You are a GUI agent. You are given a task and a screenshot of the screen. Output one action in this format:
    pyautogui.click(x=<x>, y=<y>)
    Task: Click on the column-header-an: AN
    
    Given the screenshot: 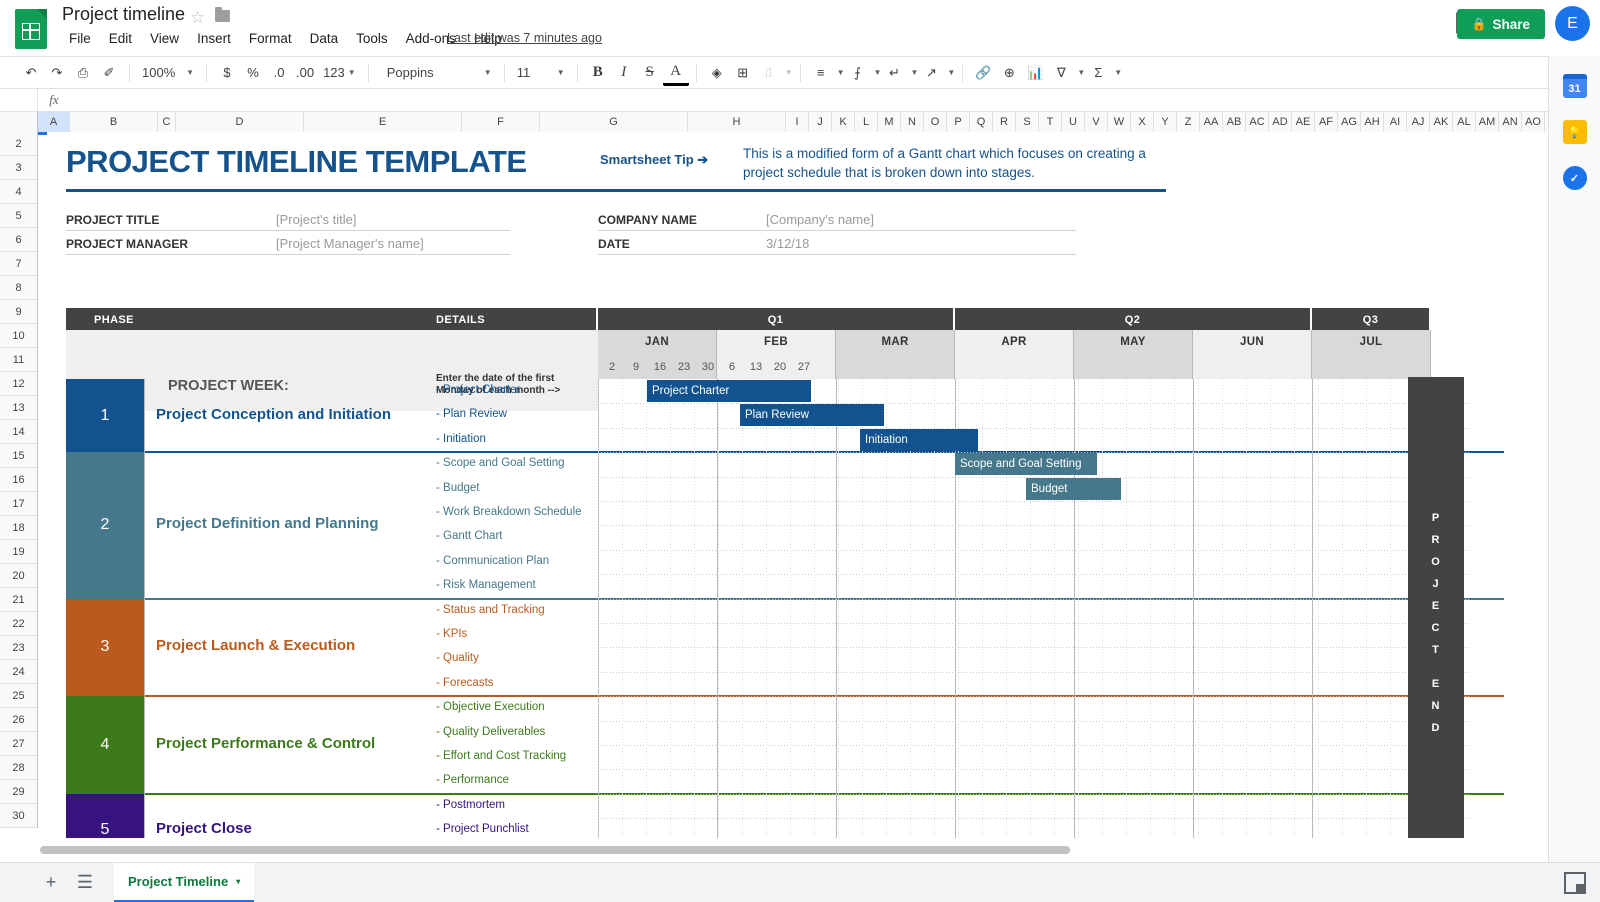 What is the action you would take?
    pyautogui.click(x=1510, y=122)
    